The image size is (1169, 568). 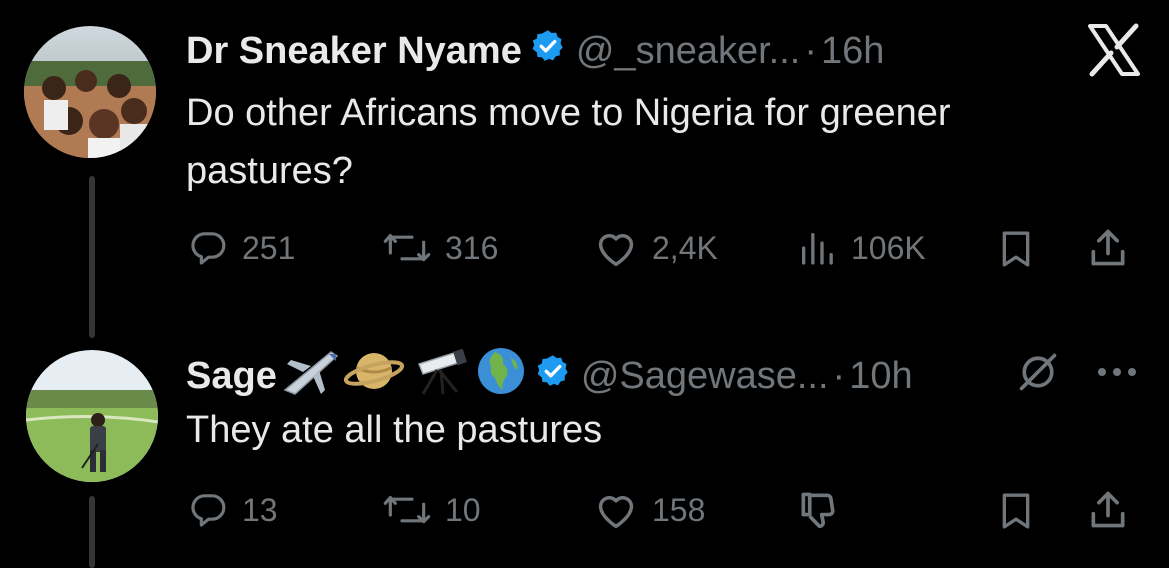 I want to click on tweet-text-line: pastures?, so click(x=269, y=171).